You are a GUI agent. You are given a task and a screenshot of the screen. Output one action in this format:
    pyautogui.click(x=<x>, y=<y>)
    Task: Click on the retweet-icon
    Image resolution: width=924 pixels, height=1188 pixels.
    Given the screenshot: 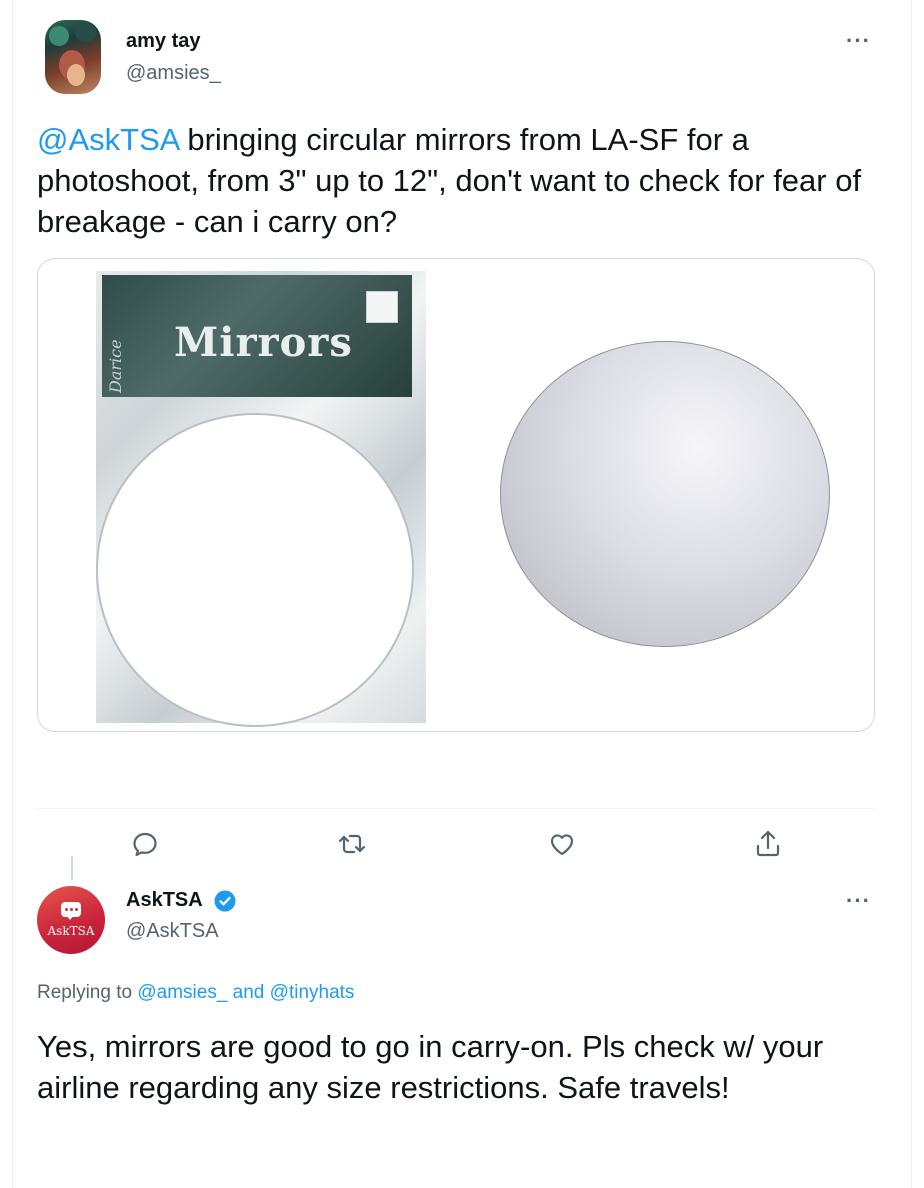 What is the action you would take?
    pyautogui.click(x=352, y=844)
    